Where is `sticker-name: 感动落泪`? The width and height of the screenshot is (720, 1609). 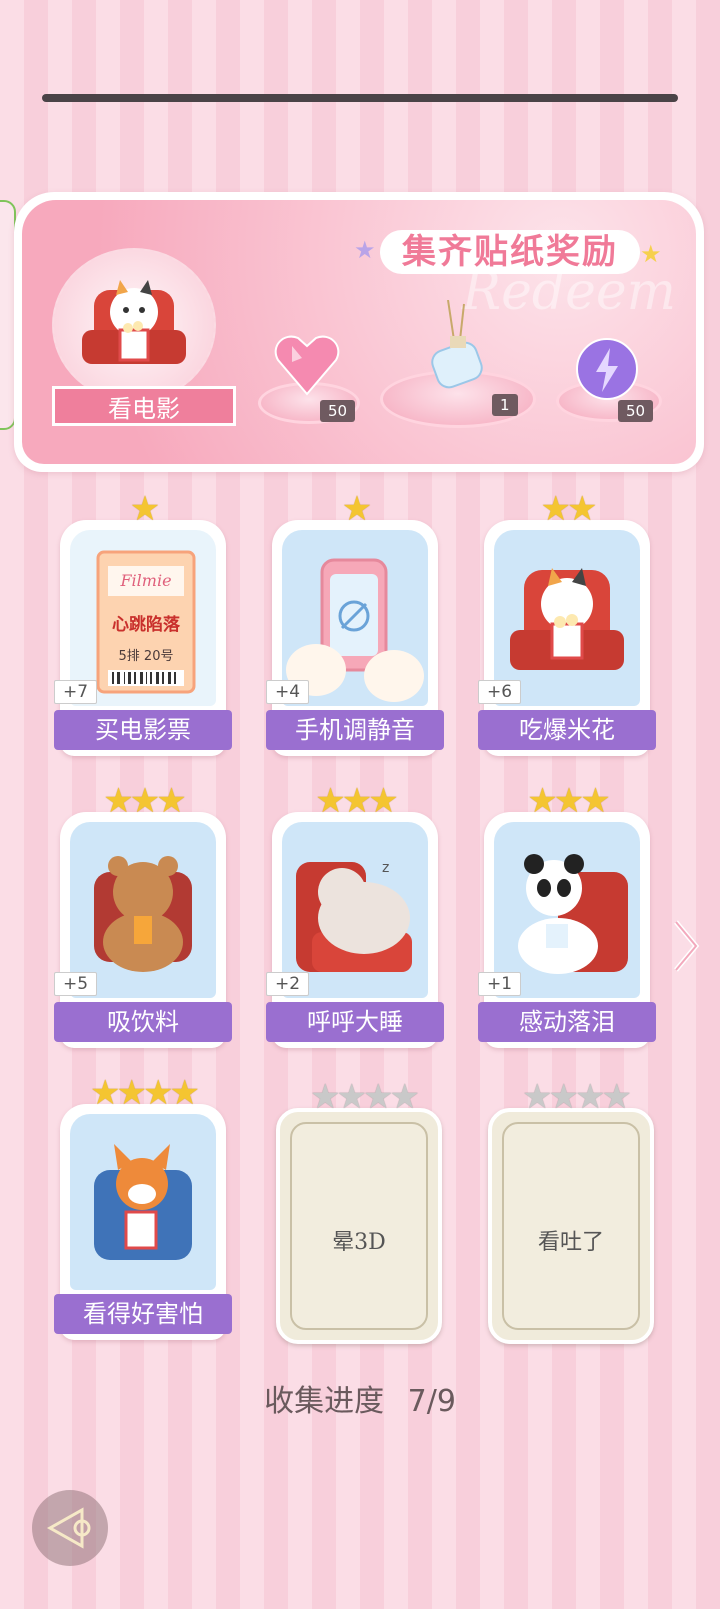 sticker-name: 感动落泪 is located at coordinates (567, 1022).